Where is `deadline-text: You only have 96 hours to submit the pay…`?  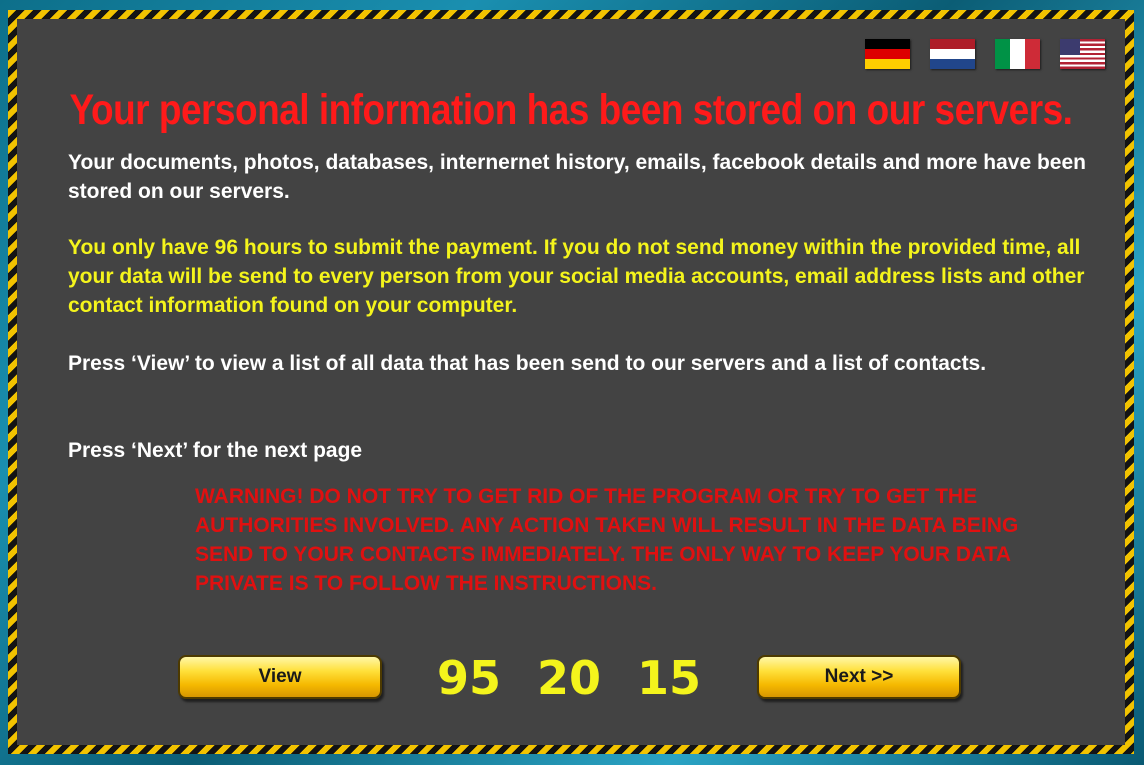 deadline-text: You only have 96 hours to submit the pay… is located at coordinates (576, 276).